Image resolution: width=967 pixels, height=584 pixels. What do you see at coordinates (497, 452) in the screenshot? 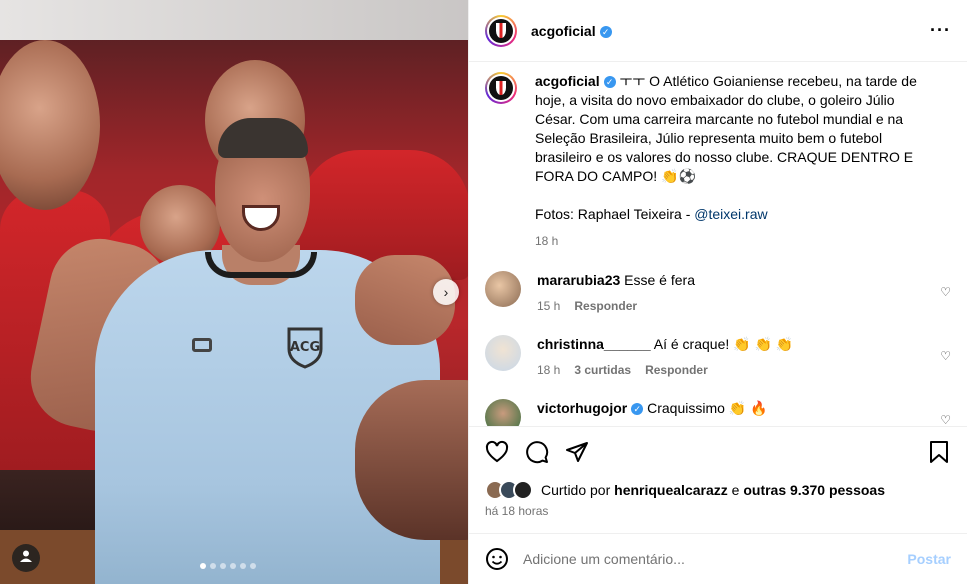
I see `heart-icon` at bounding box center [497, 452].